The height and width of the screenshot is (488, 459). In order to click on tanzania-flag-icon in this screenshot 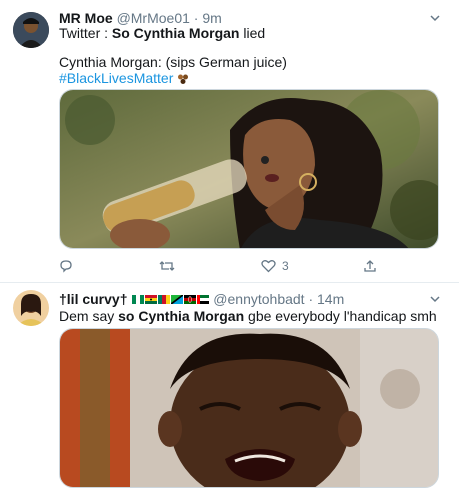, I will do `click(177, 299)`.